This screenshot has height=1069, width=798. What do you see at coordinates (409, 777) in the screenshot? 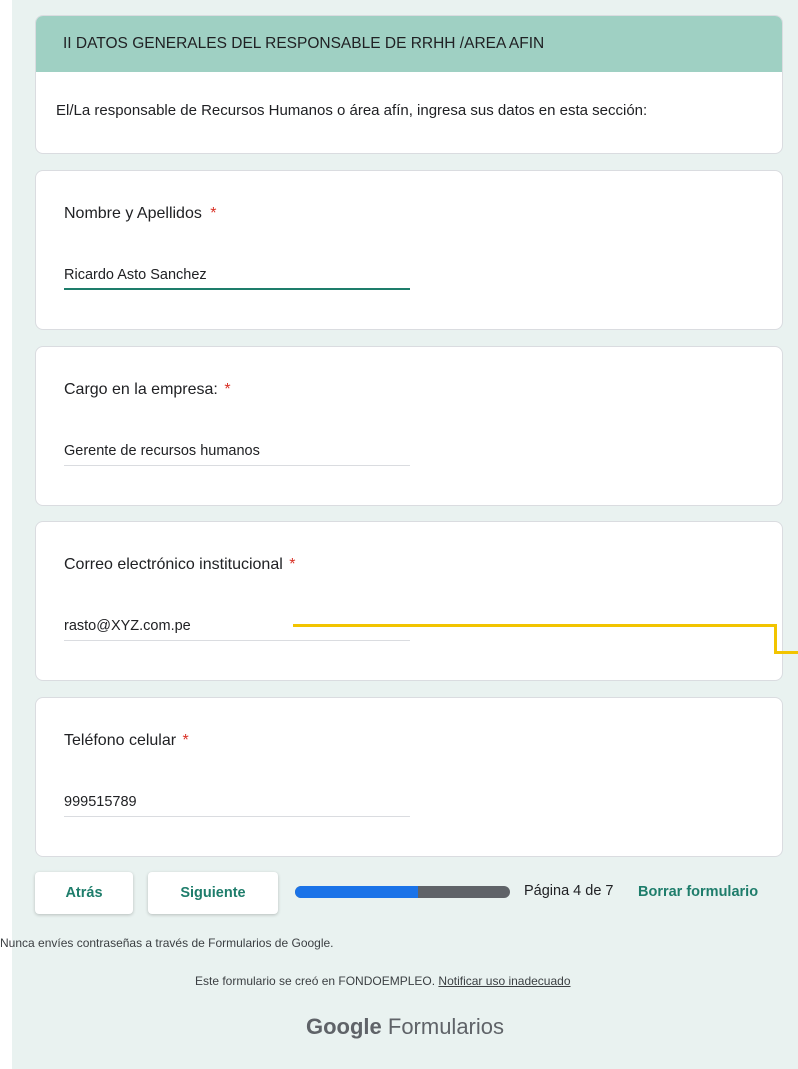
I see `question-card-phone: Teléfono celular * 999515789` at bounding box center [409, 777].